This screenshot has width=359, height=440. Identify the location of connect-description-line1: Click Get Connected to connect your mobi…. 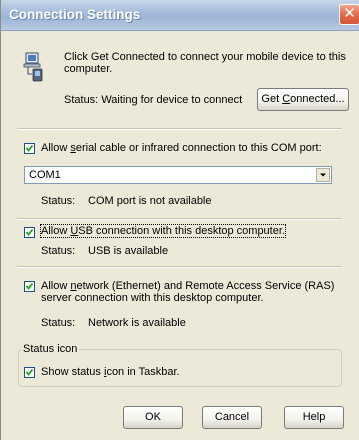
(205, 57).